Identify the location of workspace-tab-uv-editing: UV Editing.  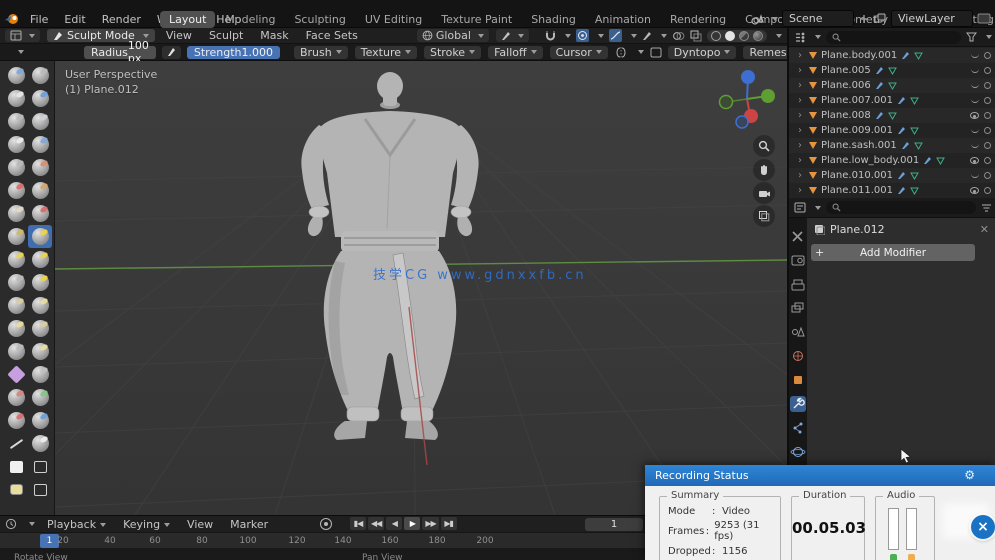
(393, 19).